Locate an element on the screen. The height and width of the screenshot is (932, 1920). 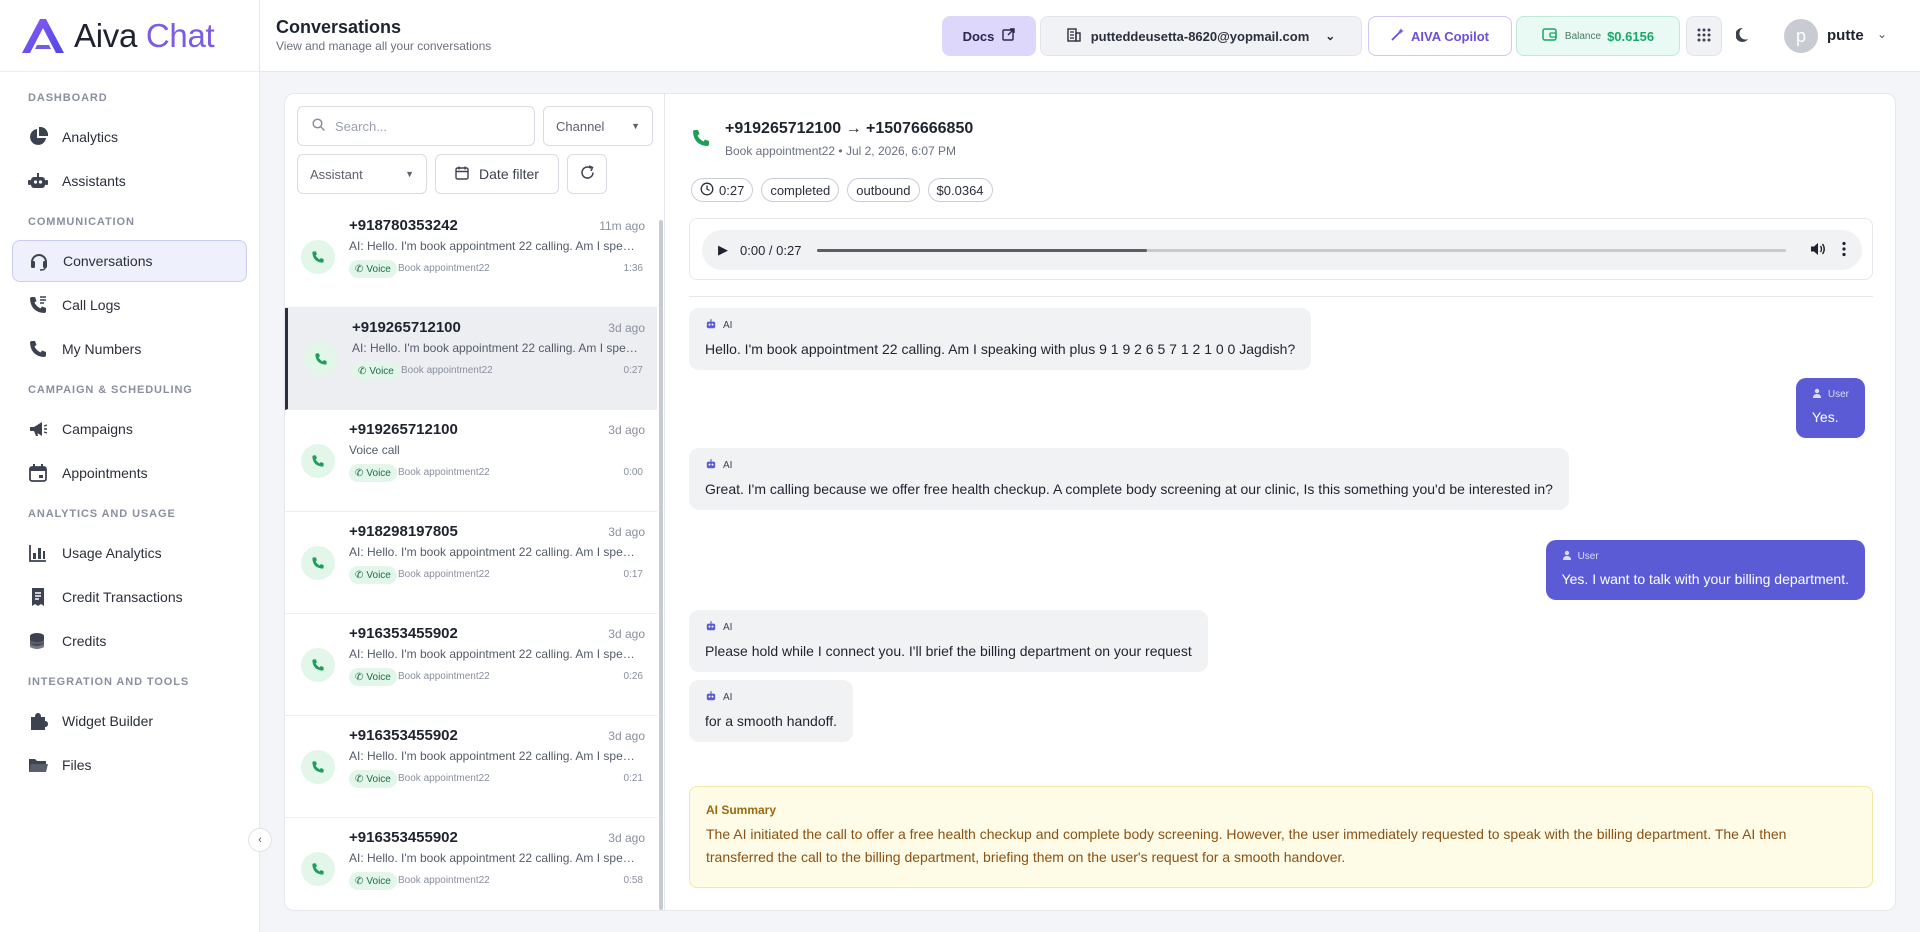
refresh-icon is located at coordinates (587, 174).